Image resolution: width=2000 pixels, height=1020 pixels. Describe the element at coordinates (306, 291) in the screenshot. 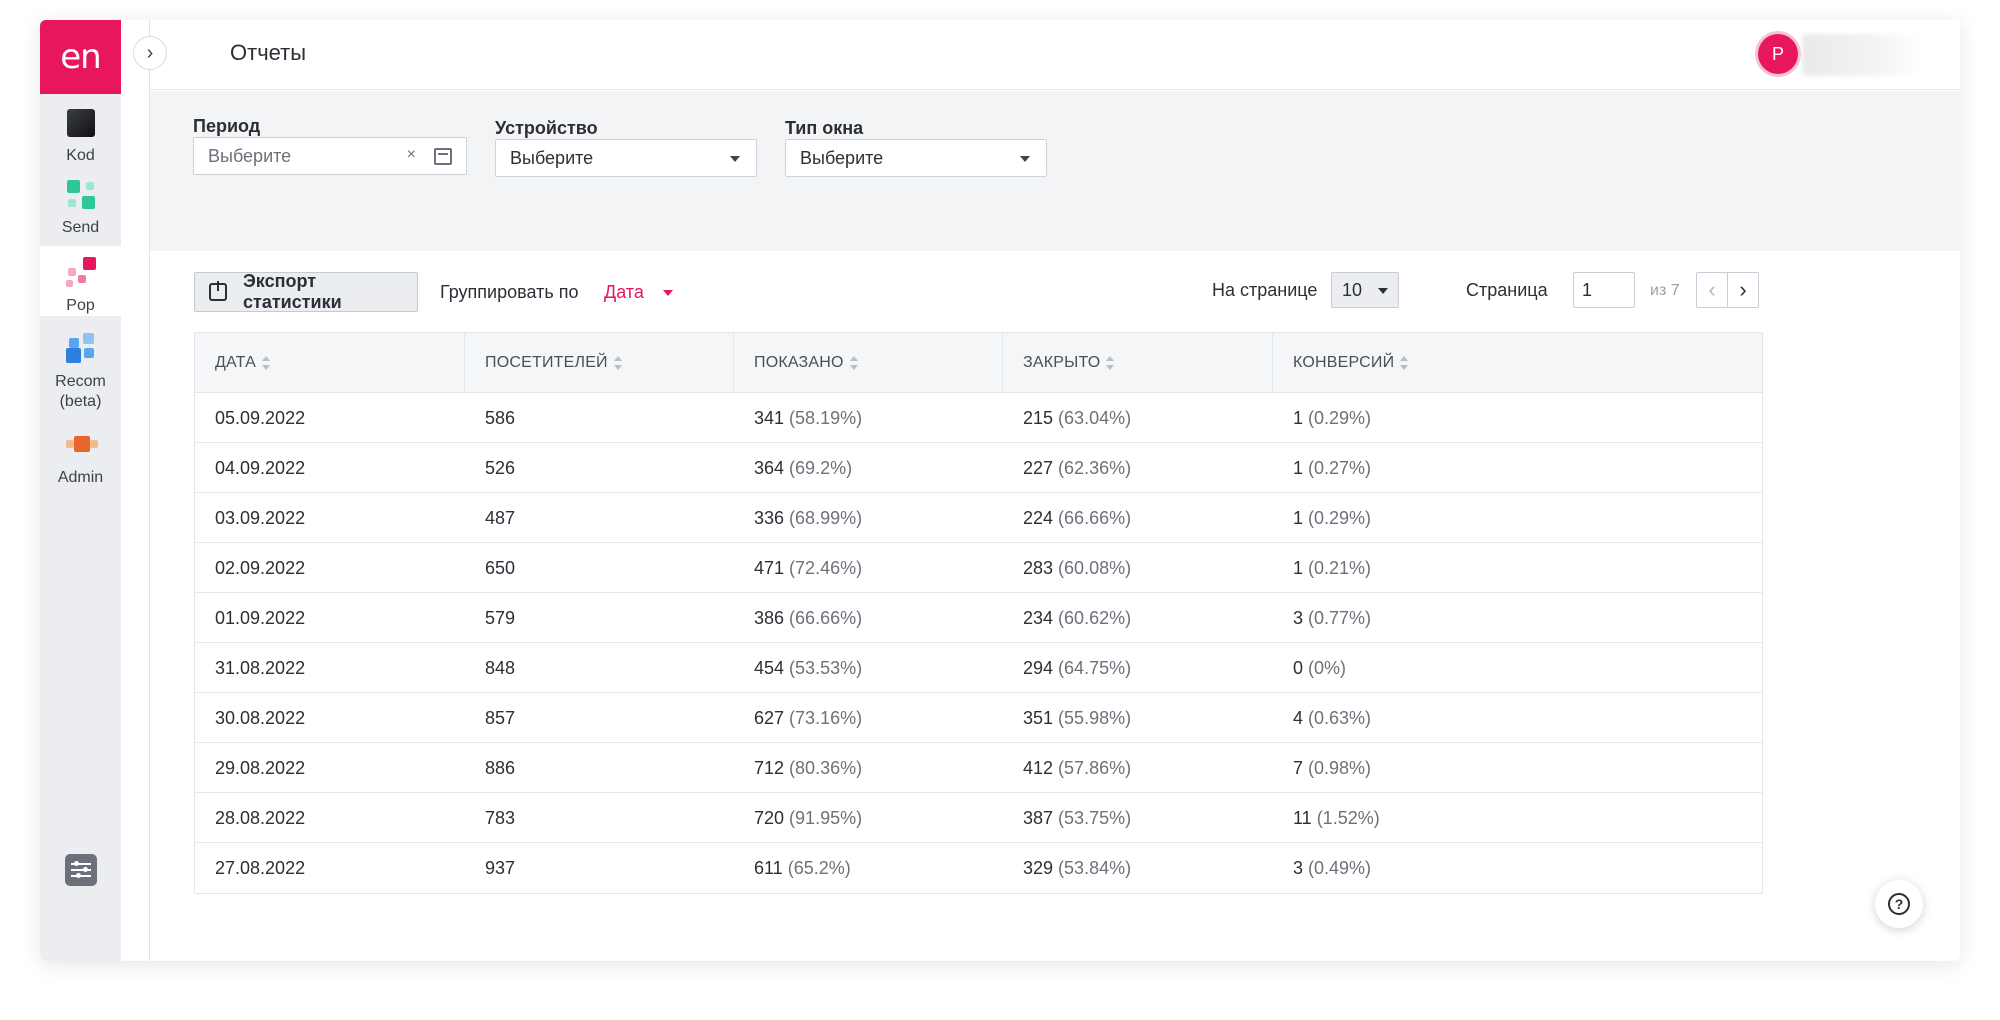

I see `export-stats-button: Экспорт статистики` at that location.